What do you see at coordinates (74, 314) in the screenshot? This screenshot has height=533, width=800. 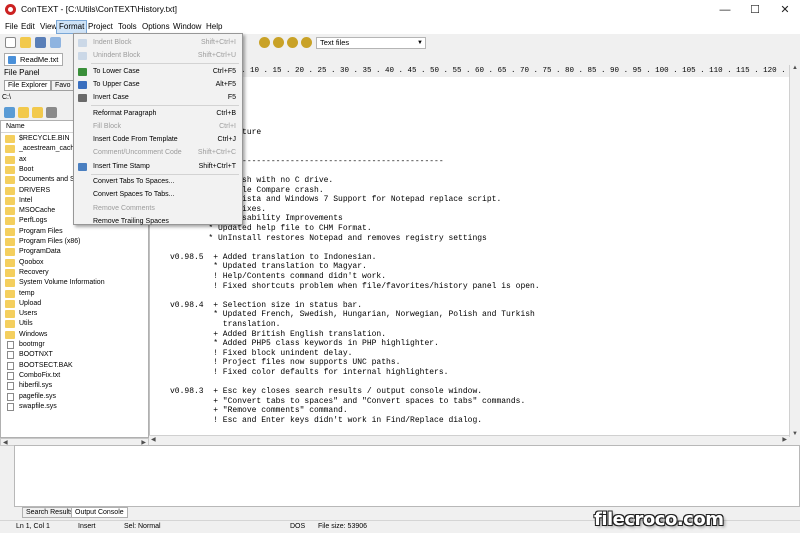 I see `file-list-item: Users` at bounding box center [74, 314].